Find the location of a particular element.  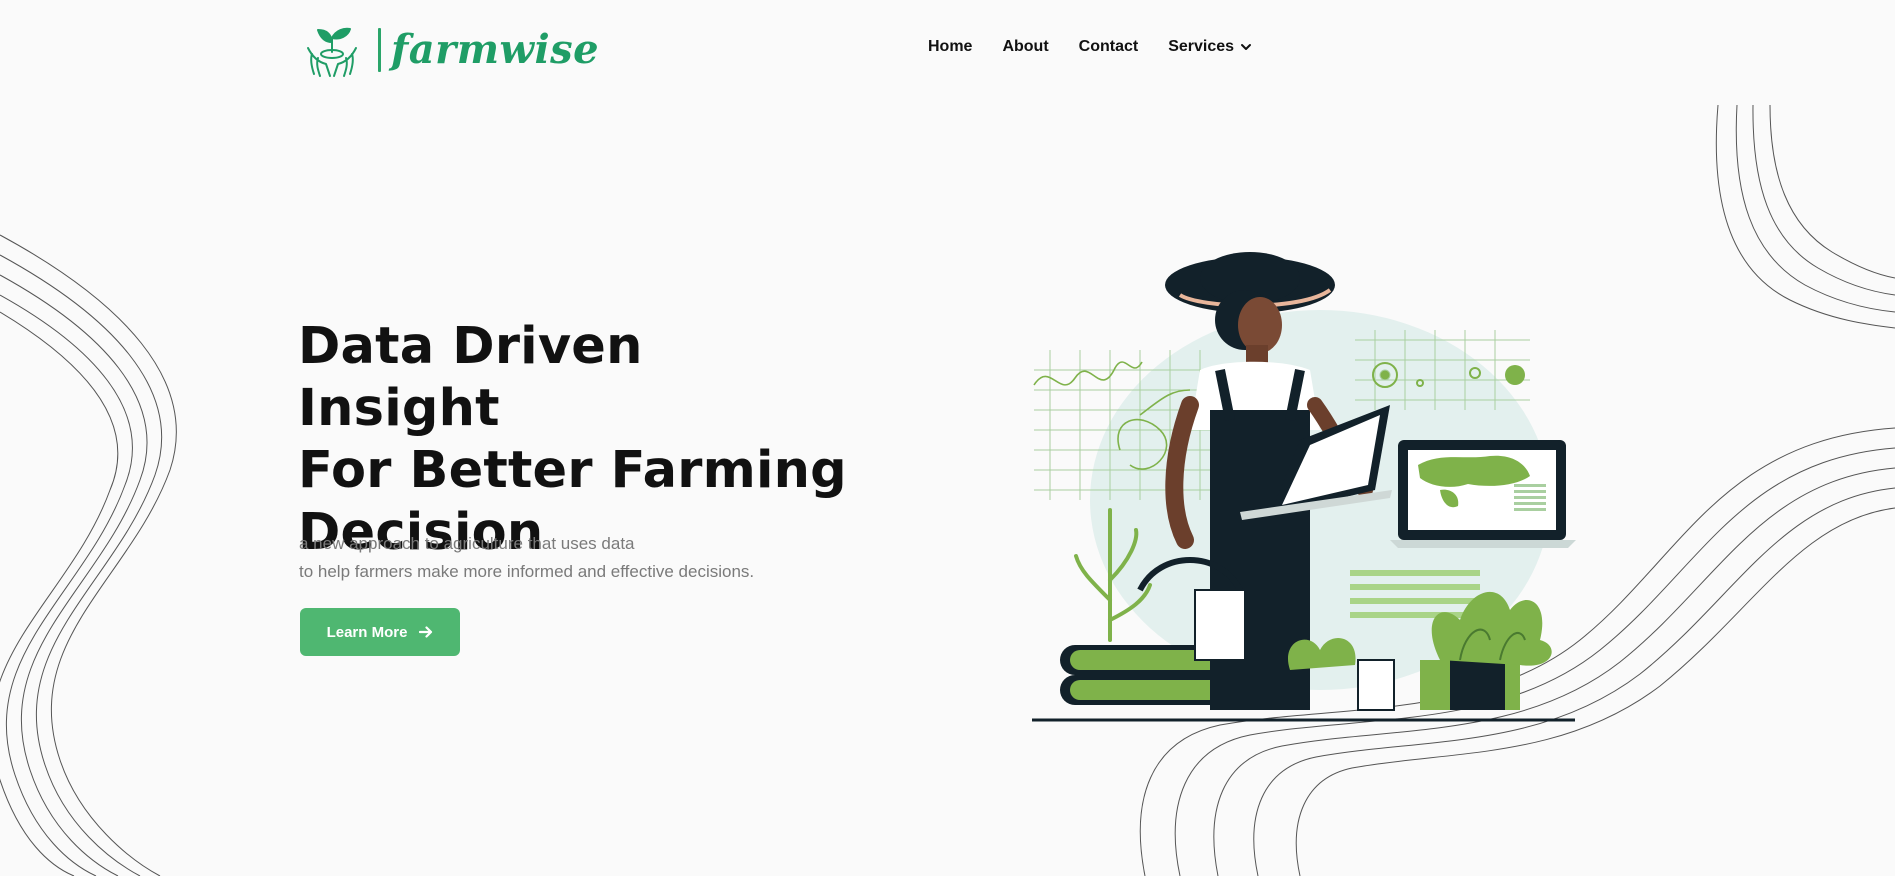

nav-contact: Contact is located at coordinates (1109, 47).